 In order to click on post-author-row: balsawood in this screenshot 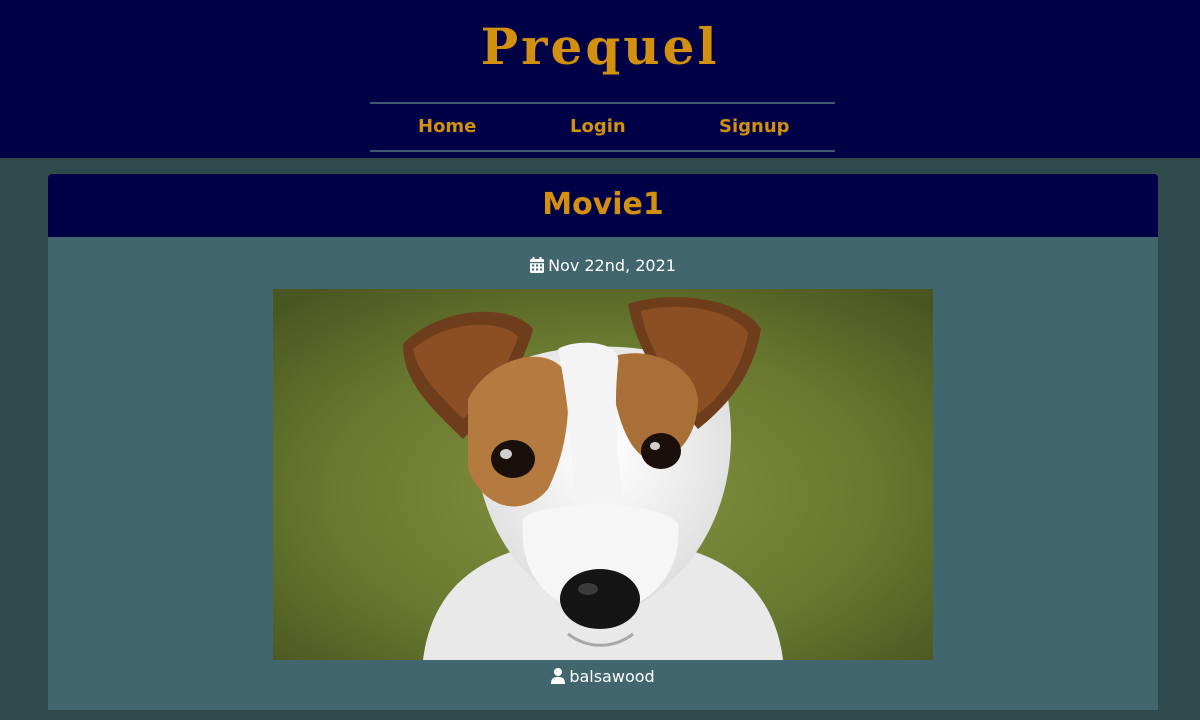, I will do `click(603, 678)`.